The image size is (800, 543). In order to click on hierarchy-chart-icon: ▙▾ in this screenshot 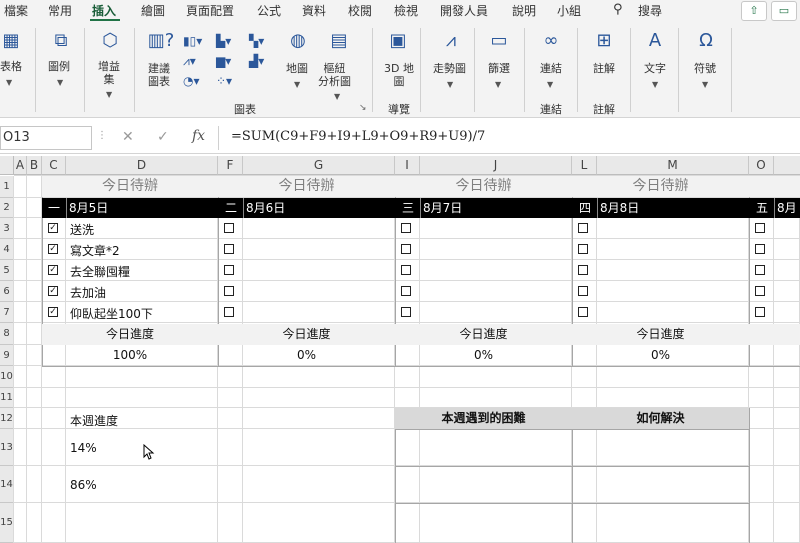, I will do `click(223, 41)`.